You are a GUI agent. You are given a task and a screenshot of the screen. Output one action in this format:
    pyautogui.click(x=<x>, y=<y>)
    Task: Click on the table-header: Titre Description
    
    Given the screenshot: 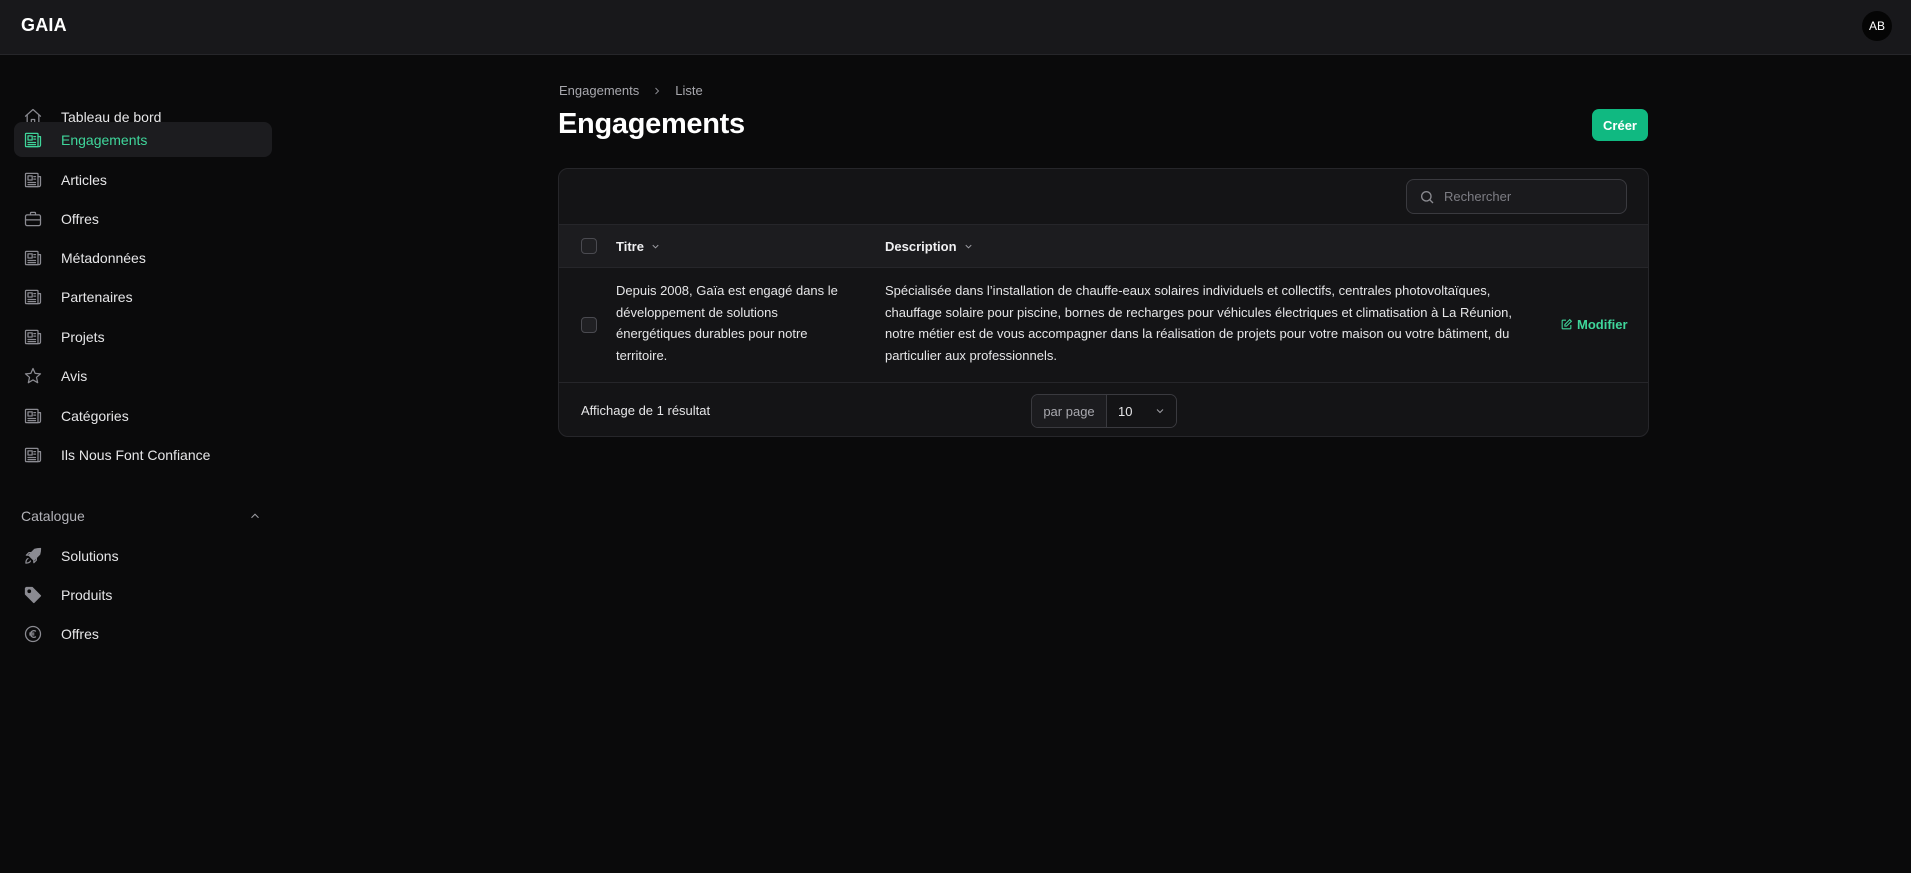 What is the action you would take?
    pyautogui.click(x=1103, y=246)
    